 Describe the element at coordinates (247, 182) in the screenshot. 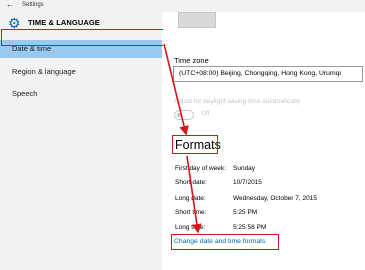

I see `short-date-value: 10/7/2015` at that location.